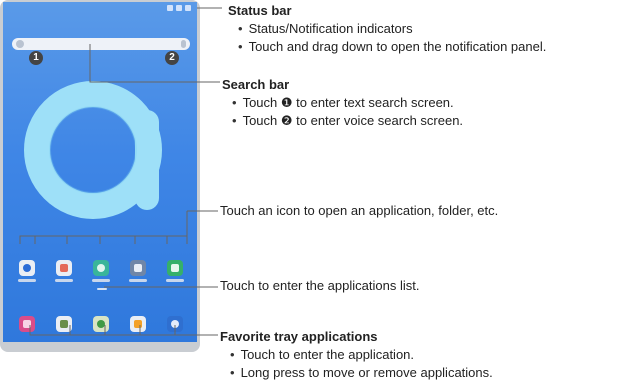 The width and height of the screenshot is (640, 388). Describe the element at coordinates (256, 84) in the screenshot. I see `search-bar-title: Search bar` at that location.